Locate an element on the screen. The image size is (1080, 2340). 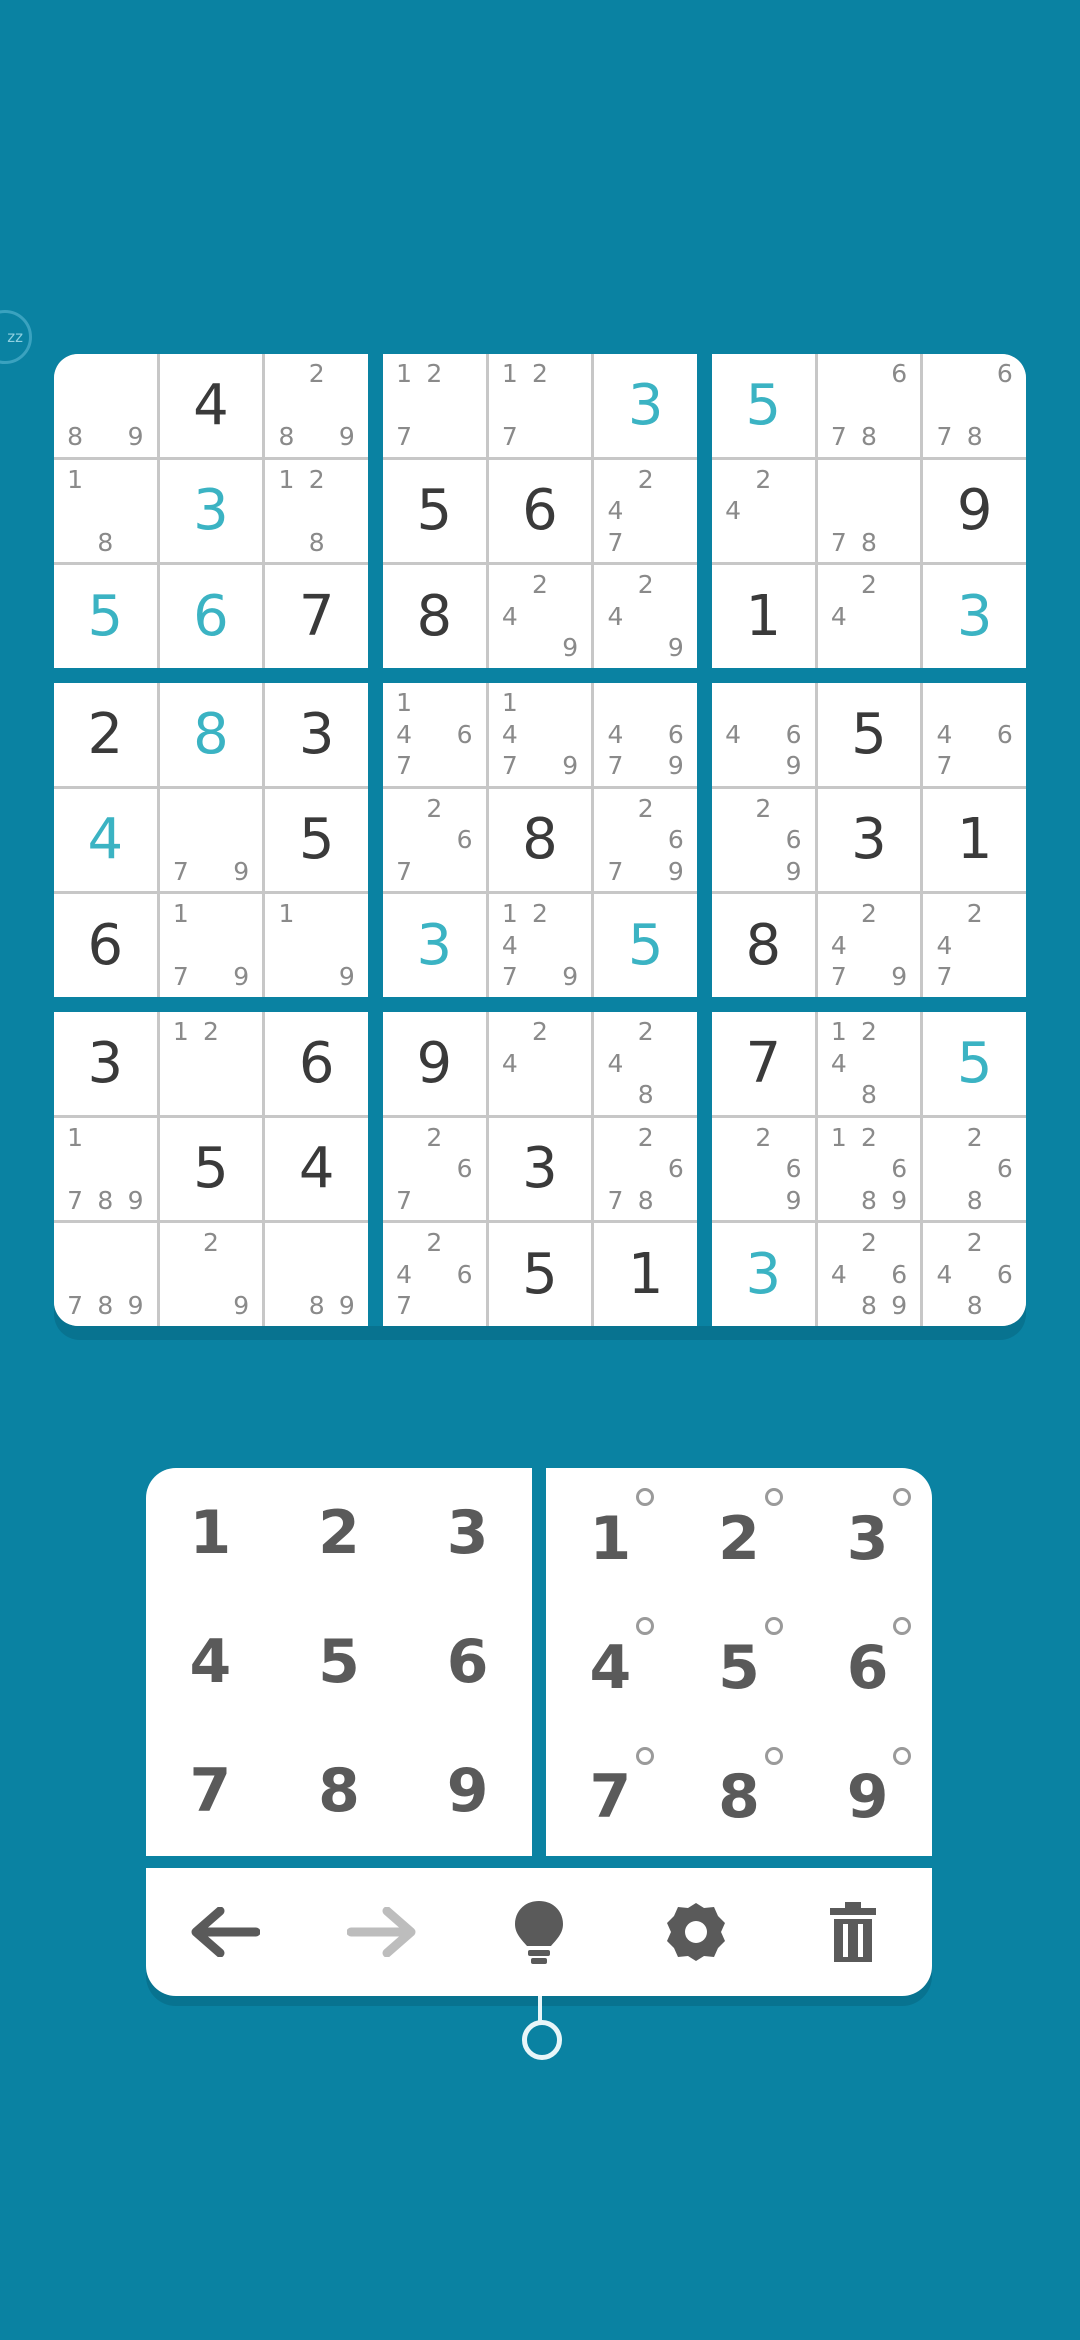
sudoku-cell: 1247 9 is located at coordinates (540, 945).